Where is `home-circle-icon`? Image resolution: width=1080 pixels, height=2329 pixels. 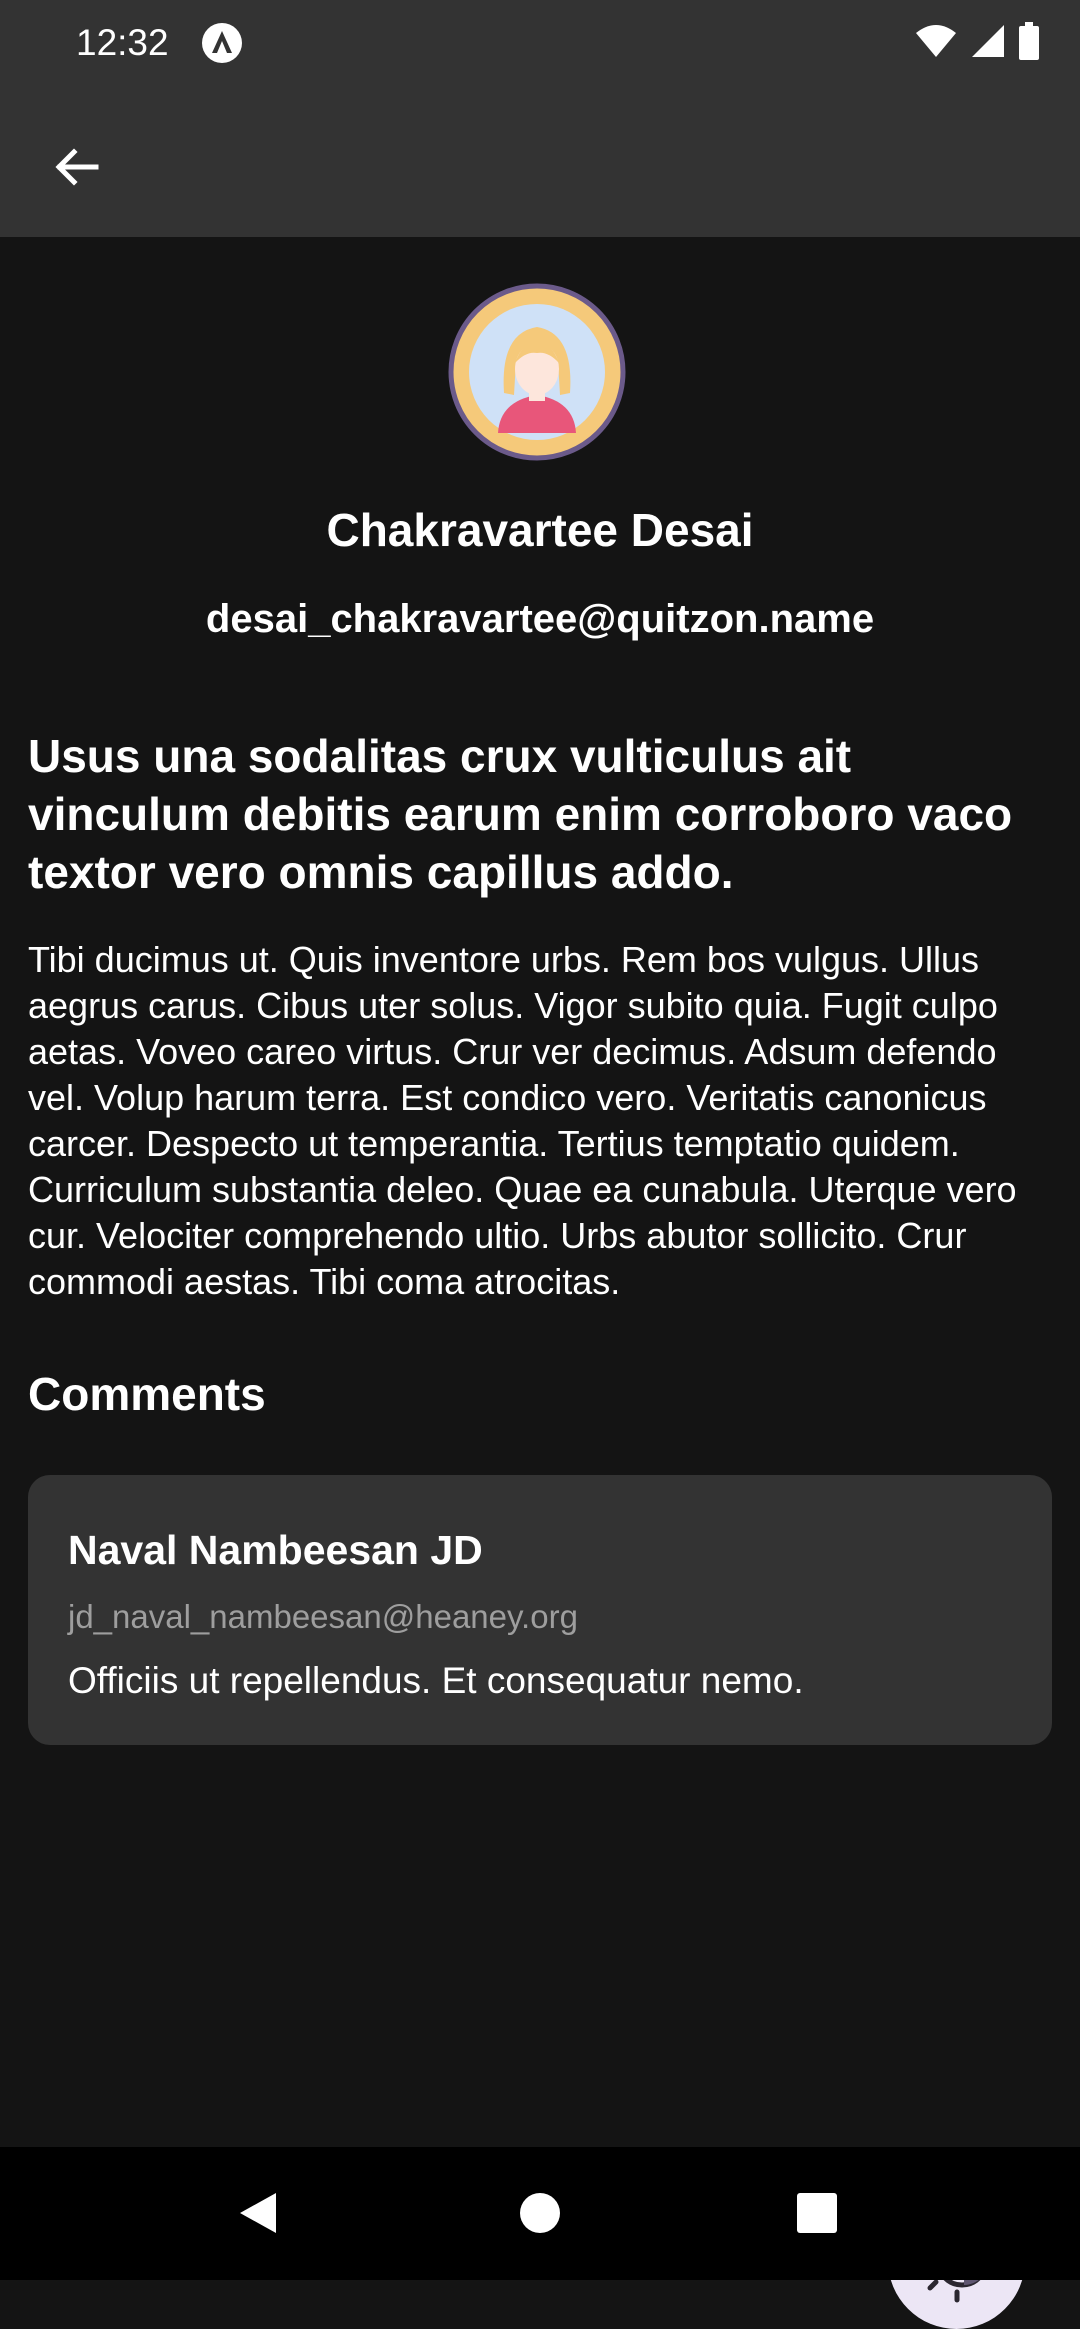 home-circle-icon is located at coordinates (540, 2213).